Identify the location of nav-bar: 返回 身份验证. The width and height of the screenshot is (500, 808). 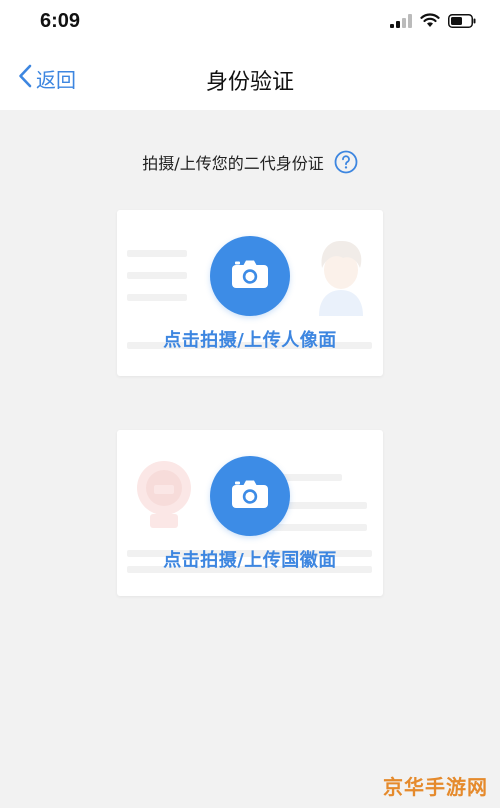
(250, 77).